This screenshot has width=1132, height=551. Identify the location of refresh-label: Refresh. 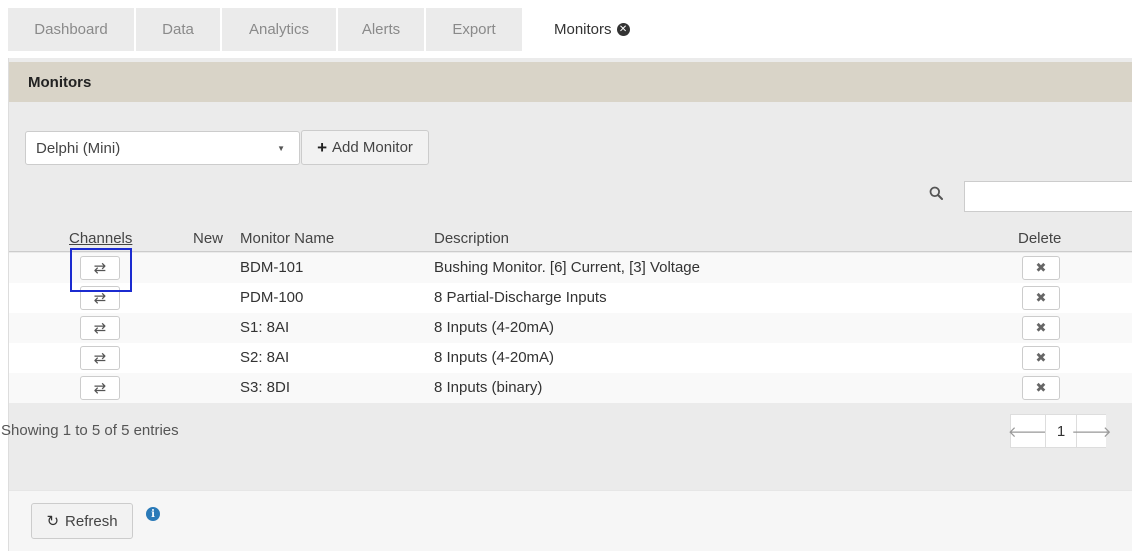
(91, 521).